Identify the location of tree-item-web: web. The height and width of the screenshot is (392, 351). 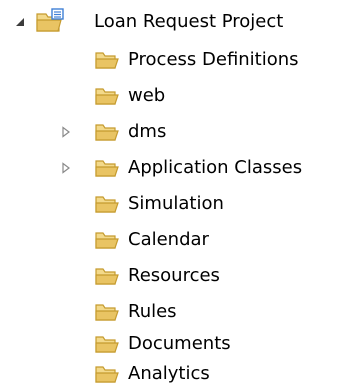
(175, 96).